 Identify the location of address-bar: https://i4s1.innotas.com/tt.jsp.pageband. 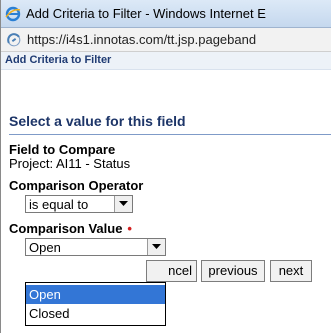
(166, 40).